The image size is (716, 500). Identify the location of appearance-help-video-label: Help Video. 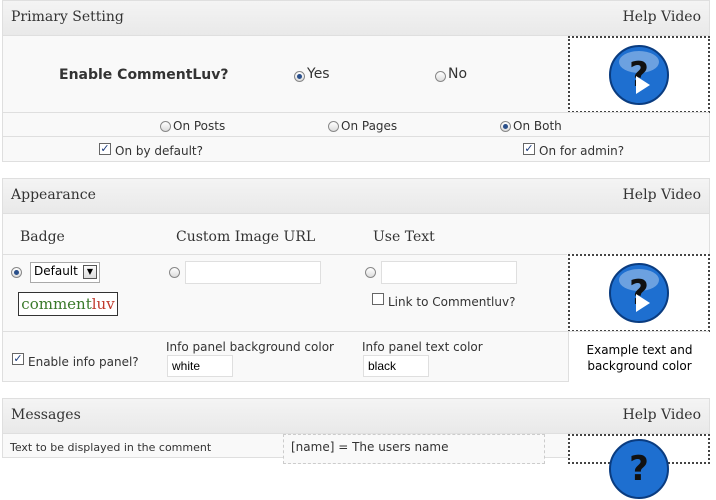
(661, 195).